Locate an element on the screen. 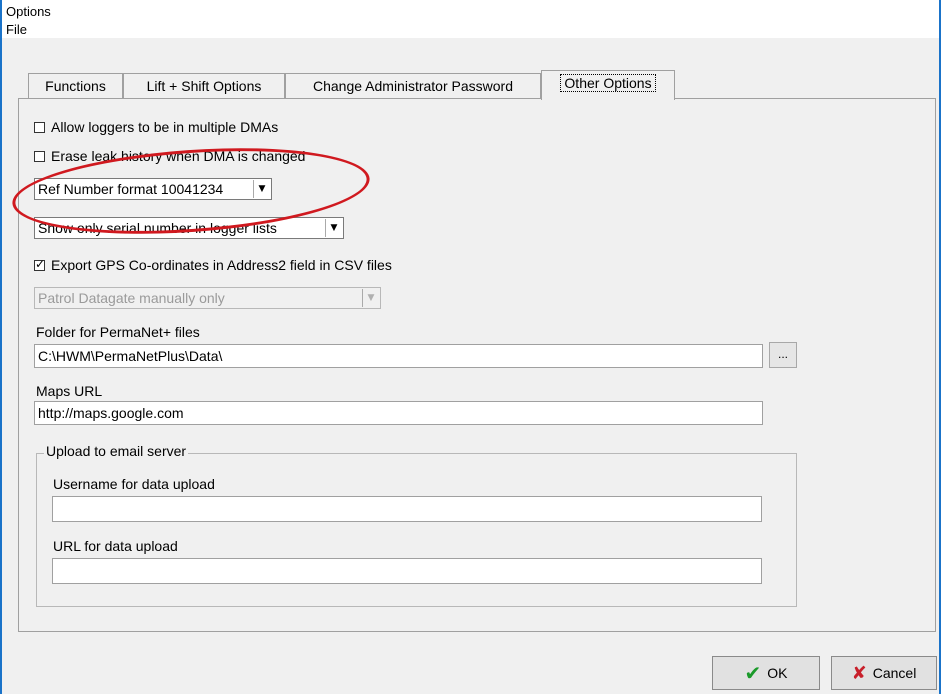 The width and height of the screenshot is (941, 694). tab-functions: Functions is located at coordinates (75, 86).